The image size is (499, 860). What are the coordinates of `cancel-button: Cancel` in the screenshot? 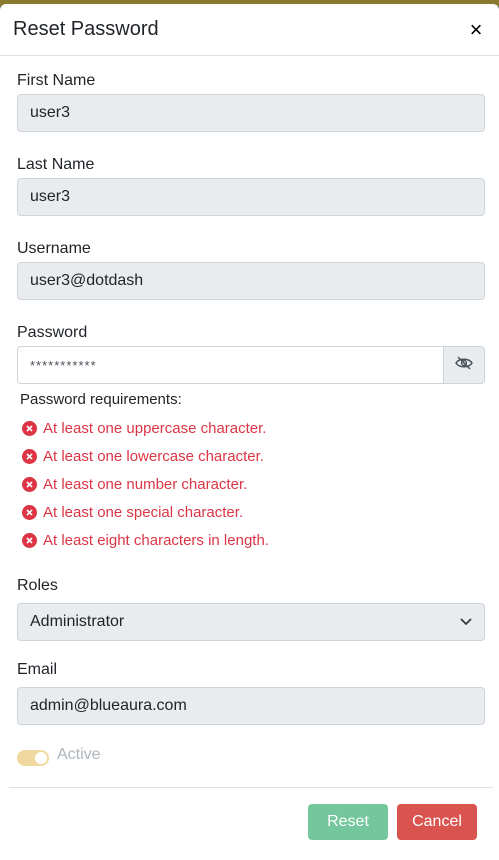 It's located at (437, 822).